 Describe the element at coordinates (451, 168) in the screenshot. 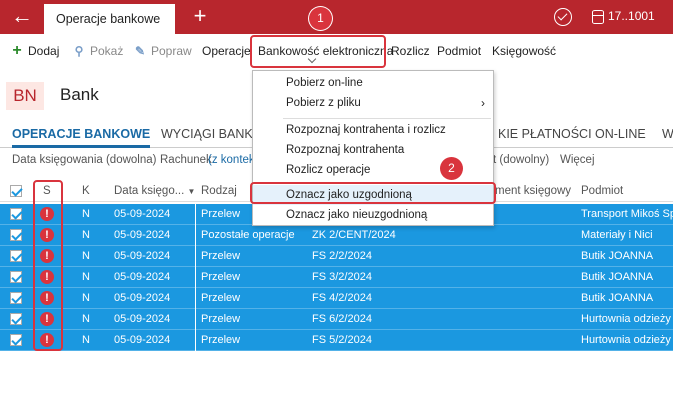

I see `callout-badge-2: 2` at that location.